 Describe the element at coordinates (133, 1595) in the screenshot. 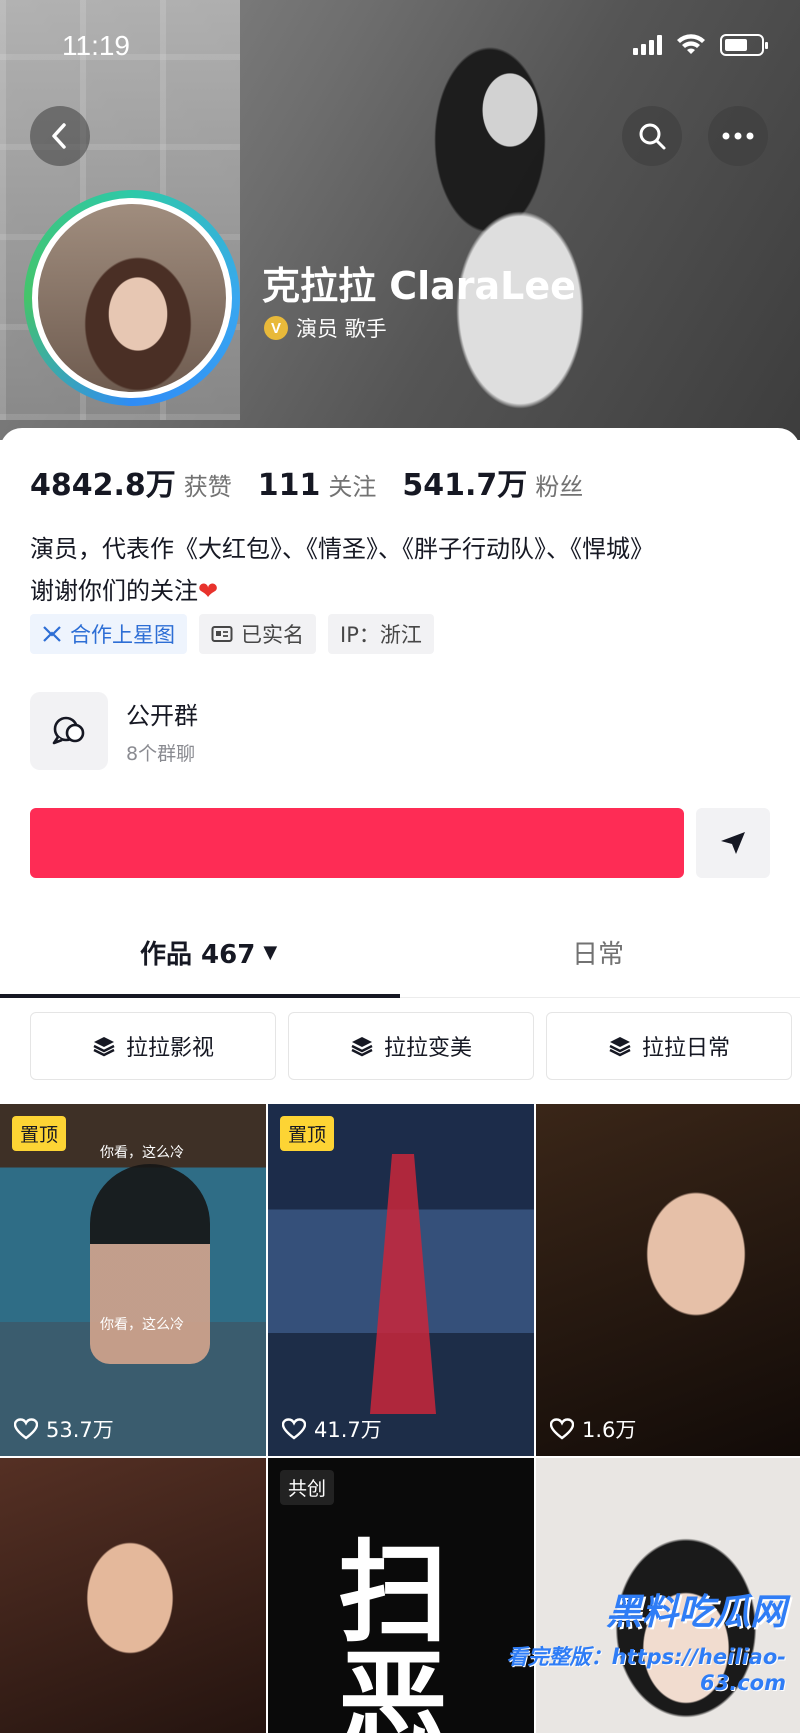

I see `video-thumbnail` at that location.